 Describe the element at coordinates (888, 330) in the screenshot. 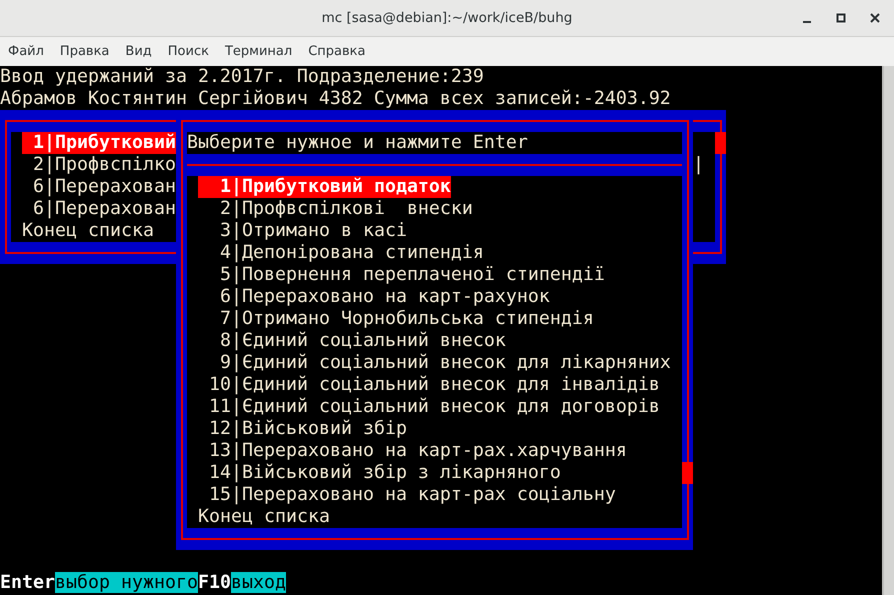

I see `scrollbar` at that location.